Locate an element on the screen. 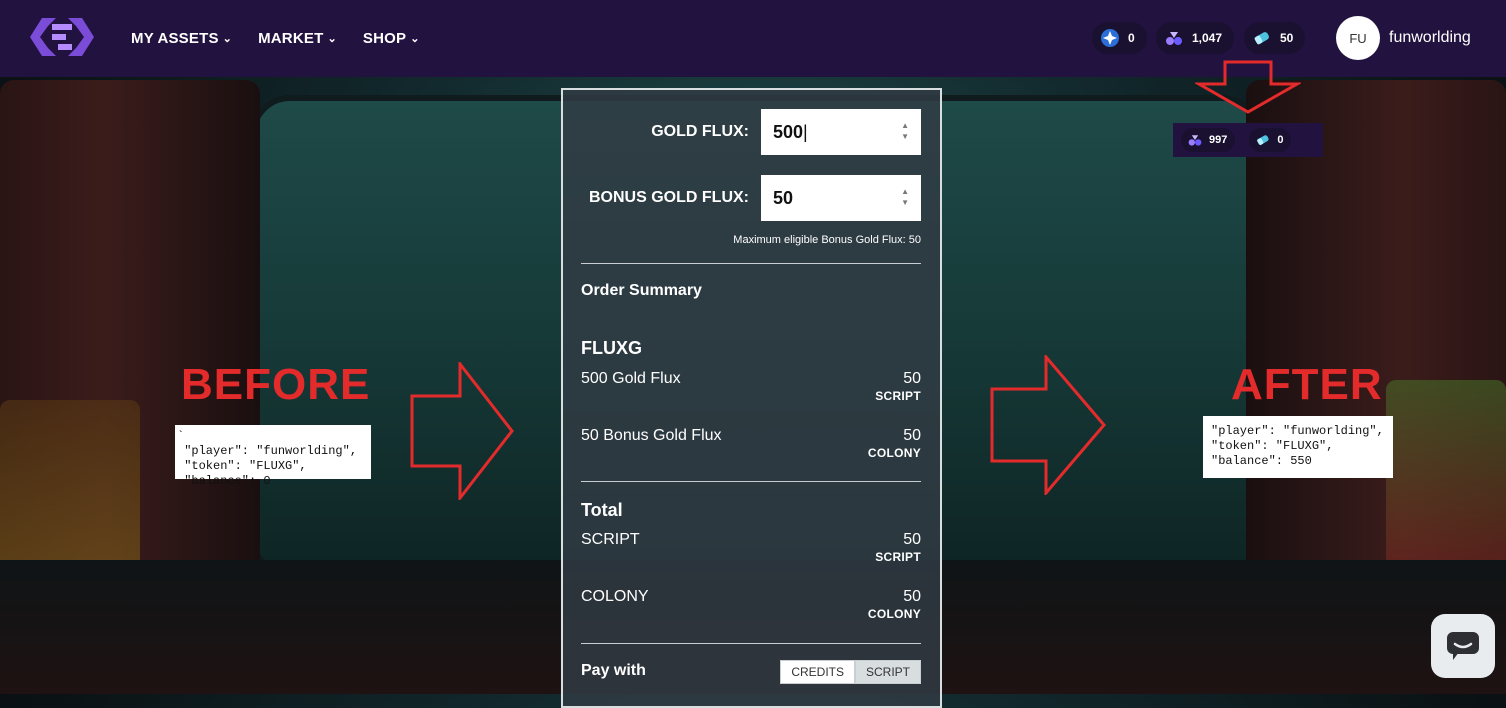 This screenshot has width=1506, height=708. total-line-script: SCRIPT is located at coordinates (610, 539).